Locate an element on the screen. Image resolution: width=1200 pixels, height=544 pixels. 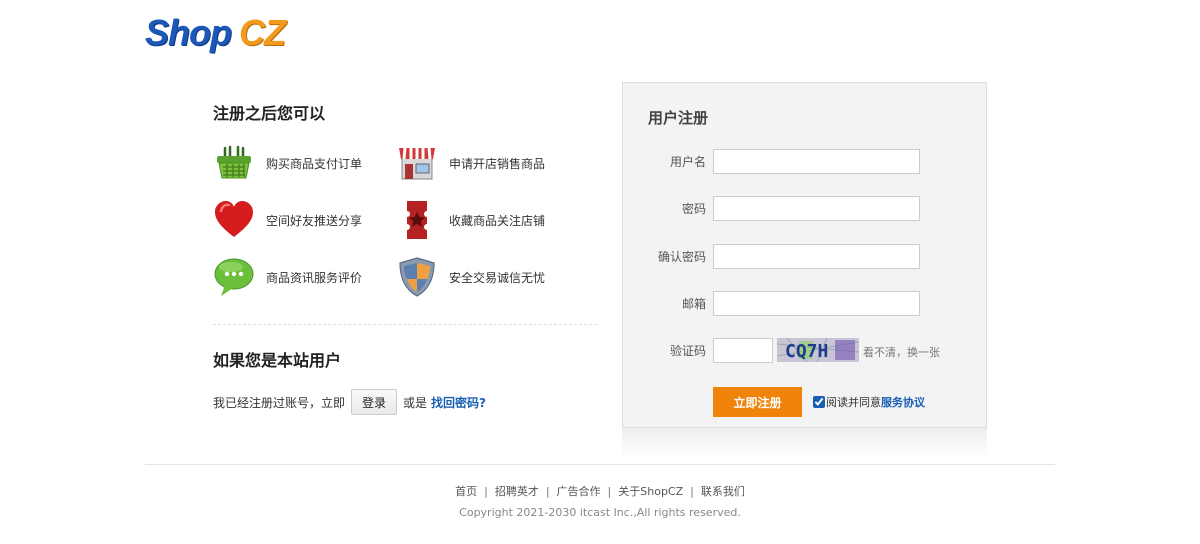
terms-of-service-link: 服务协议 is located at coordinates (903, 402).